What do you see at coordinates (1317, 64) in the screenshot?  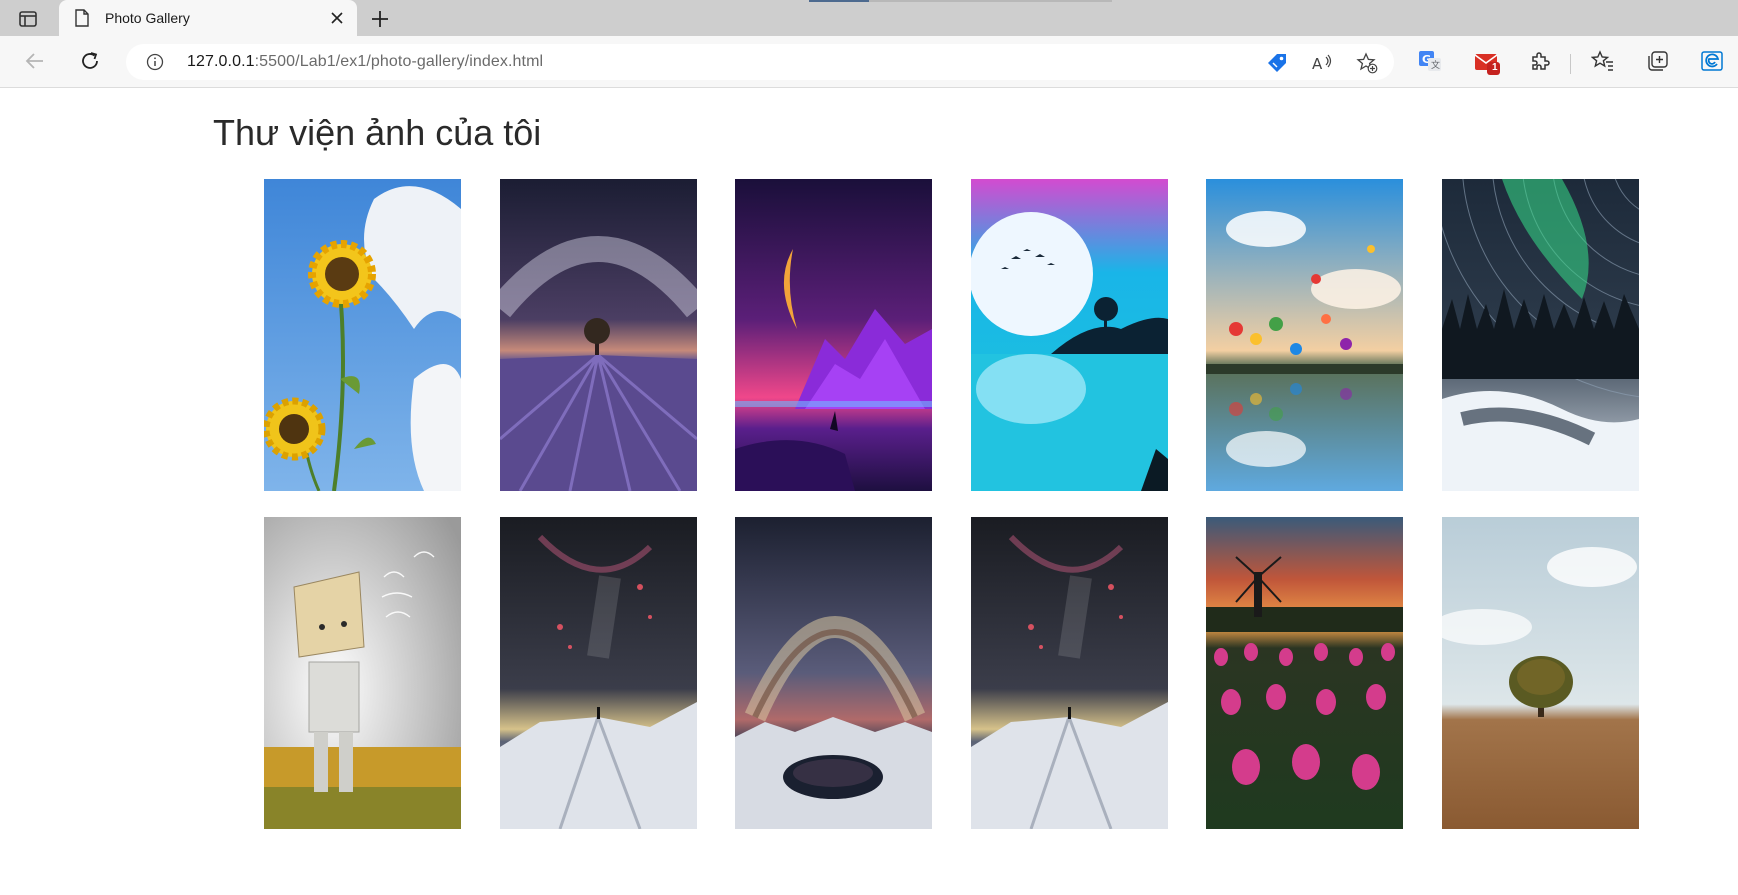 I see `svg-text: A` at bounding box center [1317, 64].